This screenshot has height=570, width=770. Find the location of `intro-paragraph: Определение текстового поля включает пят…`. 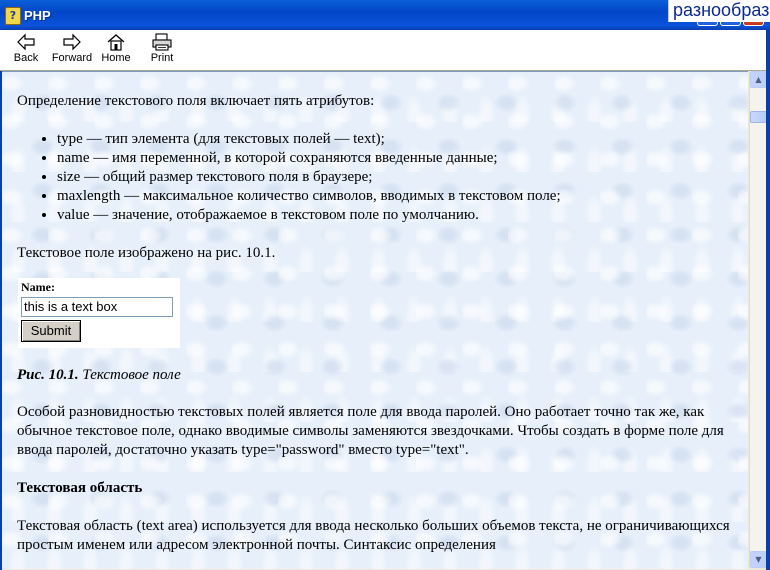

intro-paragraph: Определение текстового поля включает пят… is located at coordinates (196, 101).